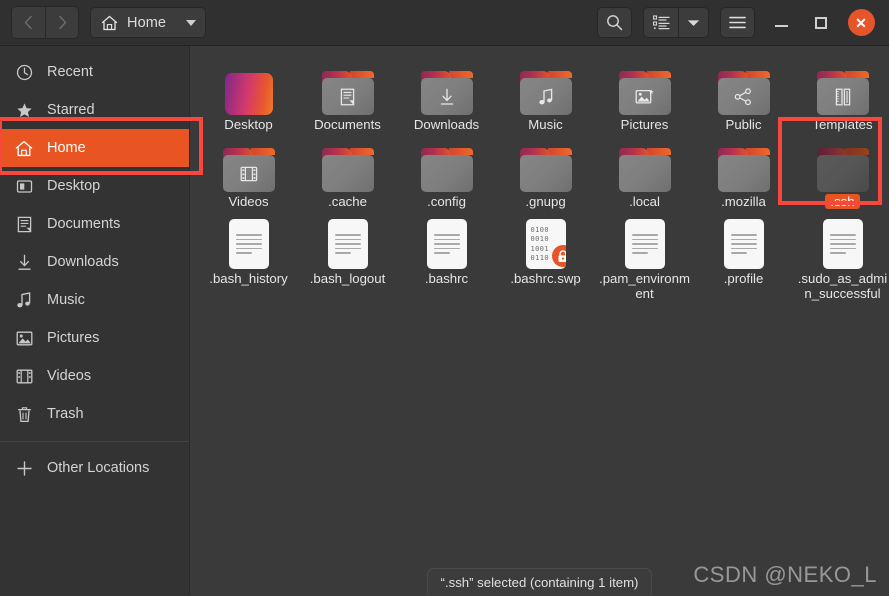 The image size is (889, 596). I want to click on maximize-icon, so click(821, 22).